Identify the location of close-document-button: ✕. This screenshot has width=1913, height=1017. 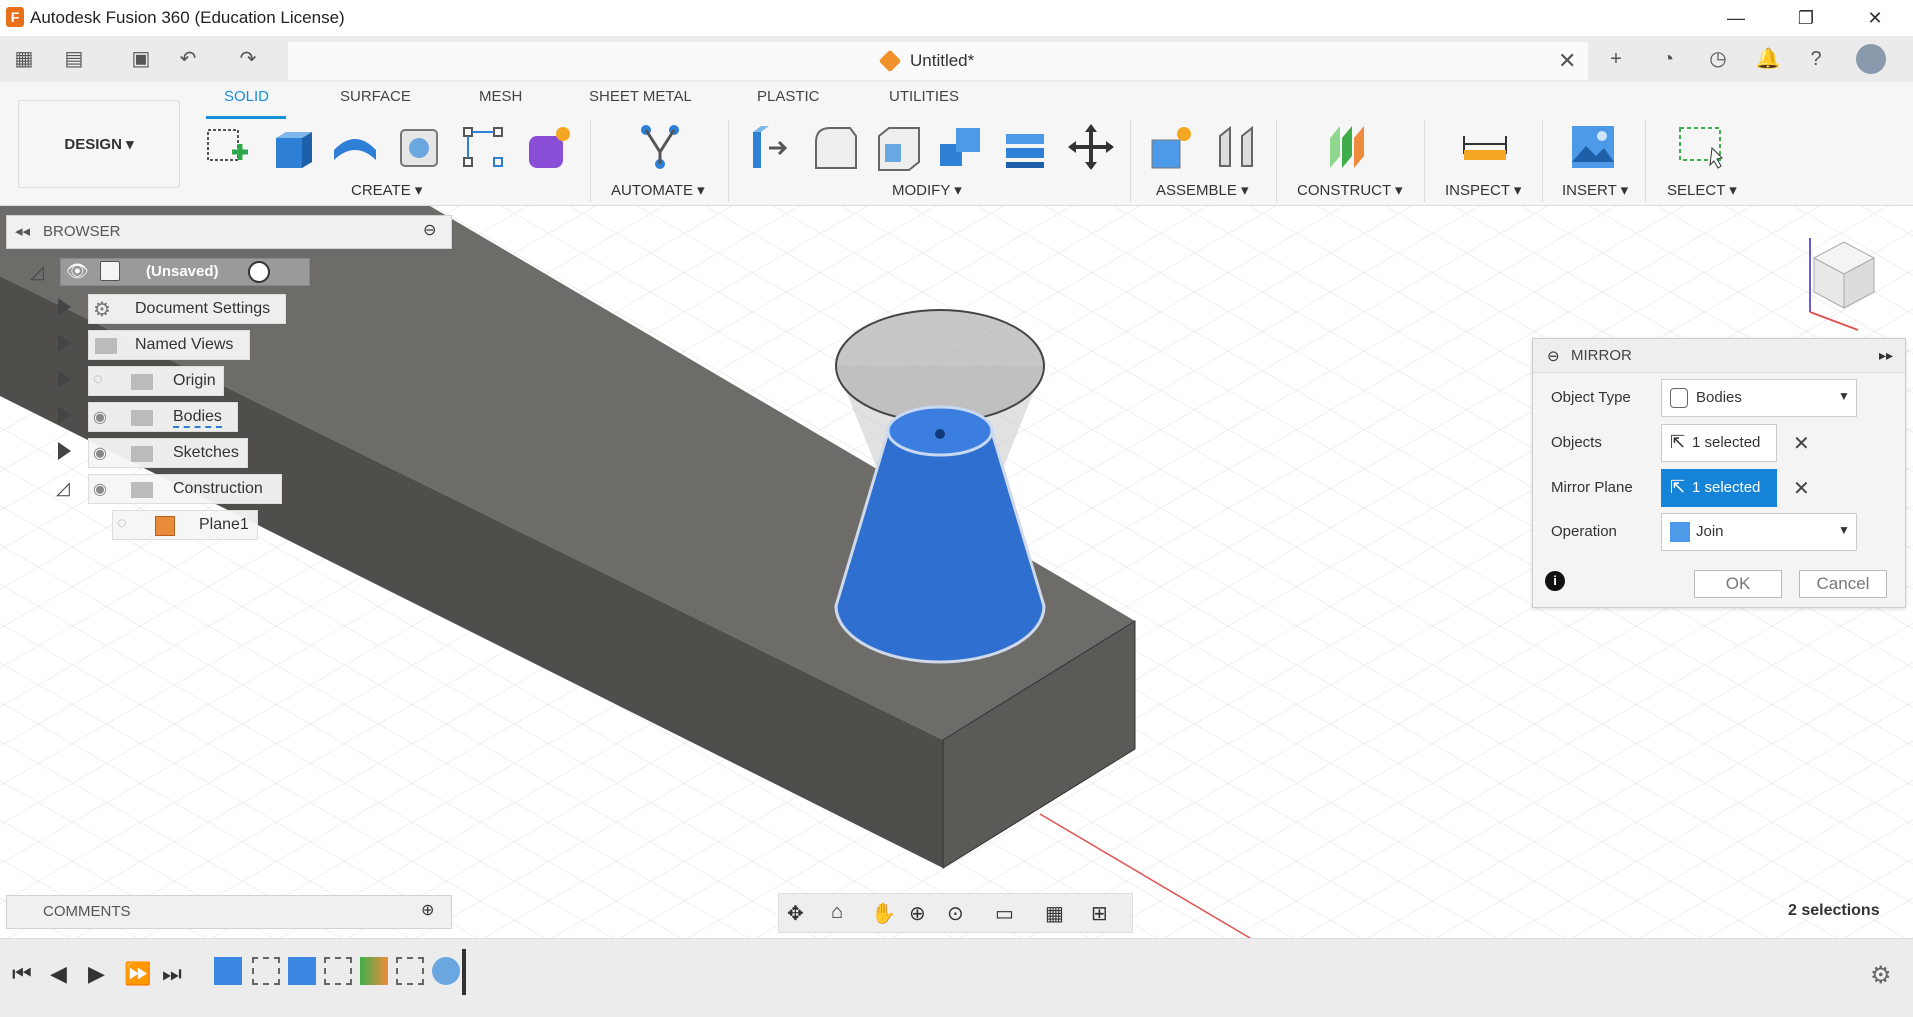
(1567, 61).